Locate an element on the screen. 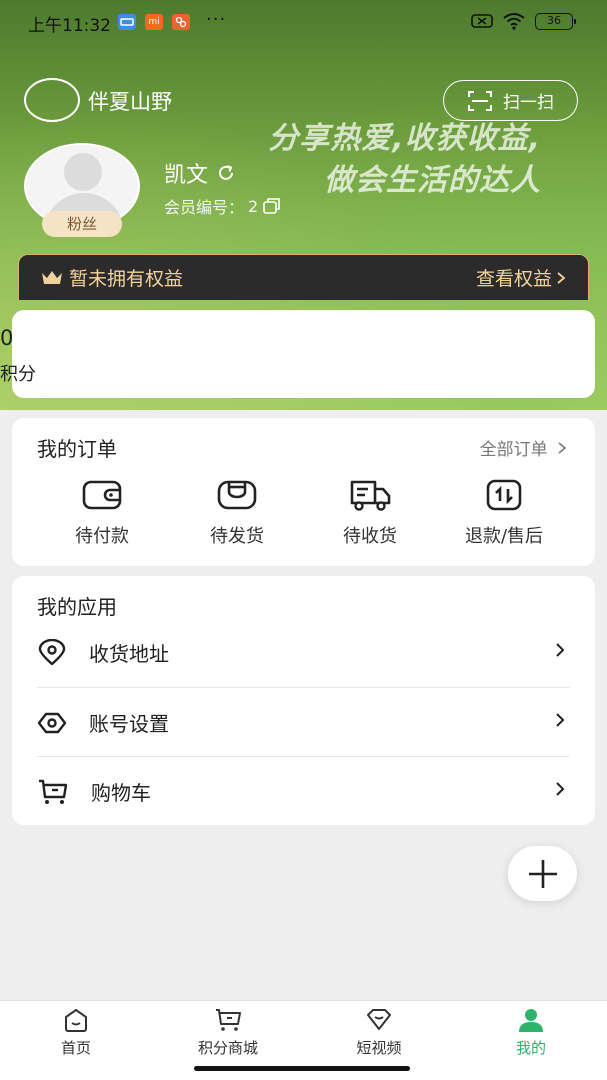 This screenshot has height=1080, width=607. view-rights-link: 查看权益 is located at coordinates (514, 277).